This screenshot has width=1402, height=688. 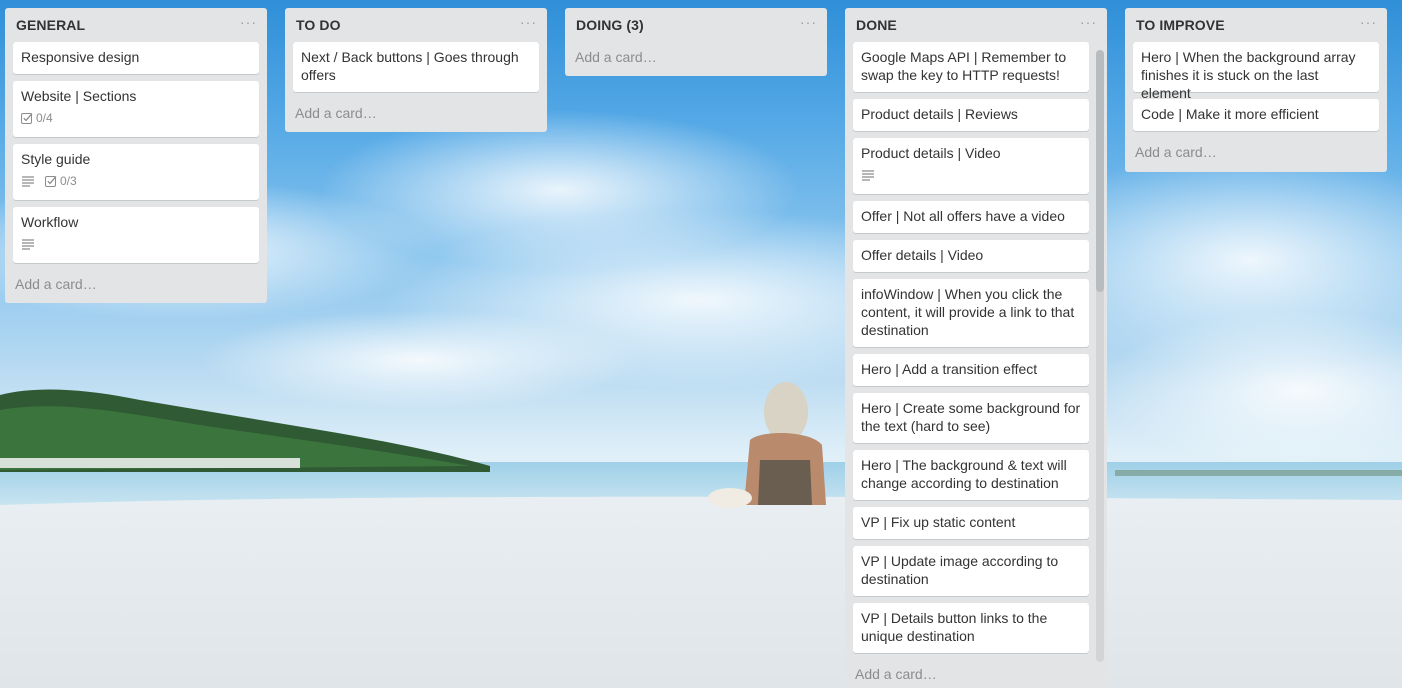 What do you see at coordinates (938, 522) in the screenshot?
I see `card-title: VP | Fix up static content` at bounding box center [938, 522].